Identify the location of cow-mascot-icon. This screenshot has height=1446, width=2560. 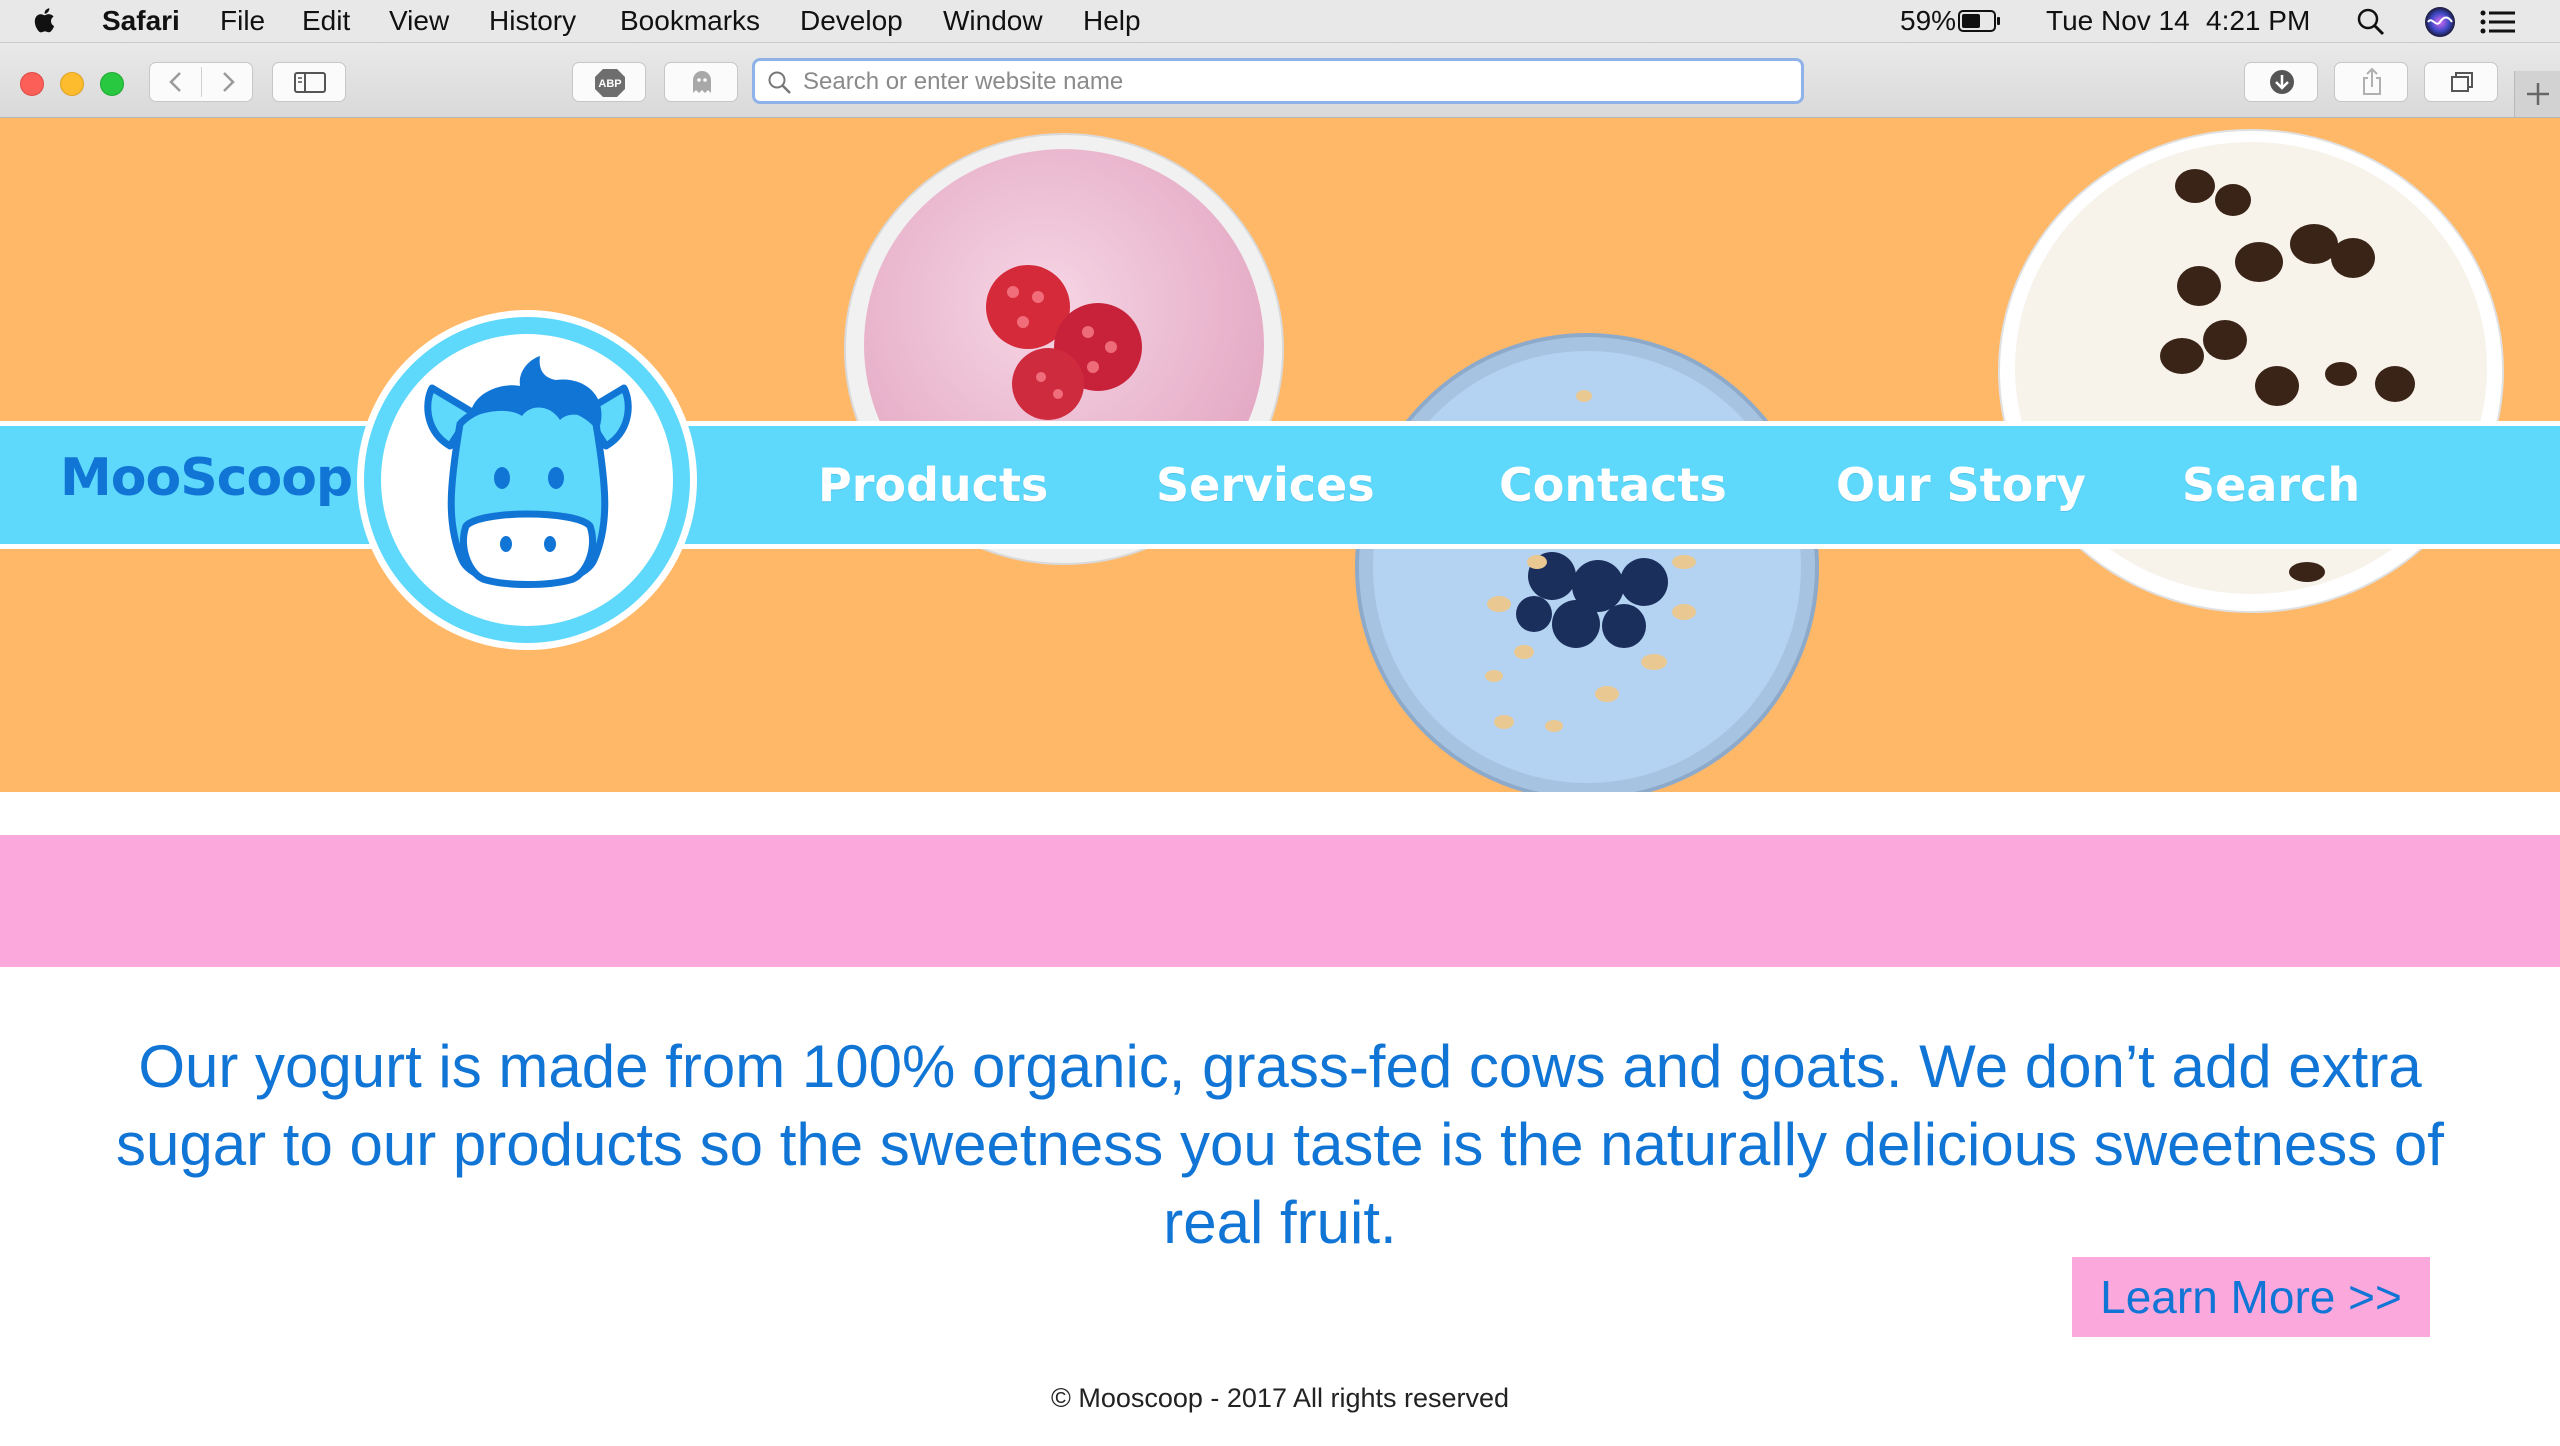
(528, 482).